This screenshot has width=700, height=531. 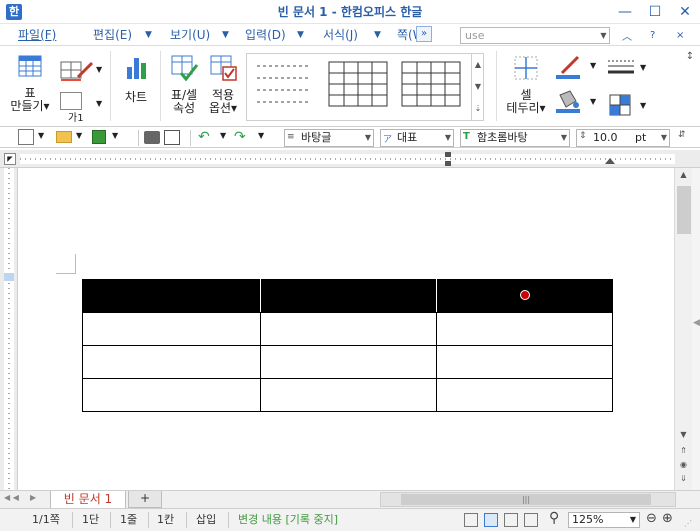 I want to click on zoom-combo: 125% ▼, so click(x=604, y=520).